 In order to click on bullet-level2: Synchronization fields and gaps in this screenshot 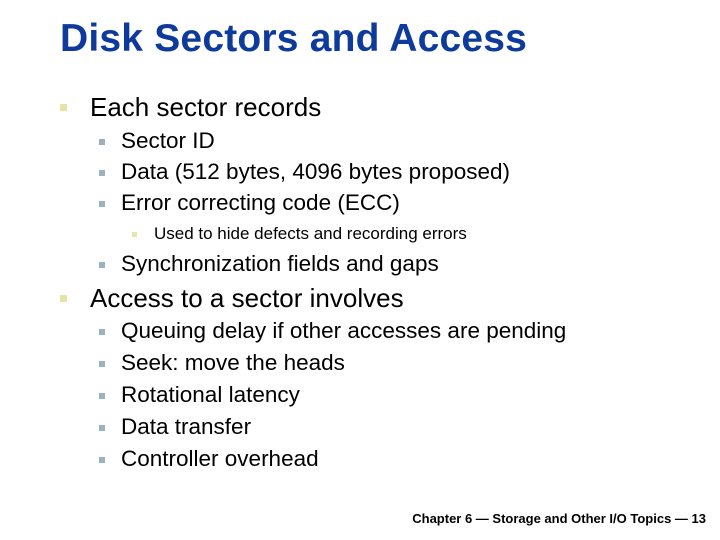, I will do `click(269, 264)`.